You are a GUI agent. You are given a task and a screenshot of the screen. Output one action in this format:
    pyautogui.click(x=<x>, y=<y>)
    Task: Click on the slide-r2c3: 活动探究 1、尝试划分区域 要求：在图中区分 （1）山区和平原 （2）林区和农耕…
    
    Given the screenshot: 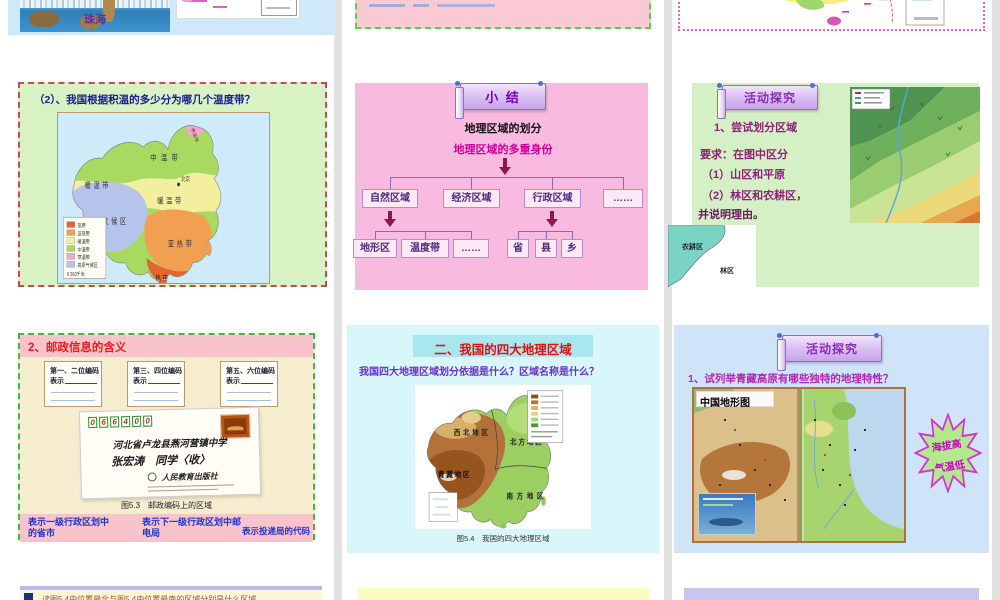 What is the action you would take?
    pyautogui.click(x=828, y=185)
    